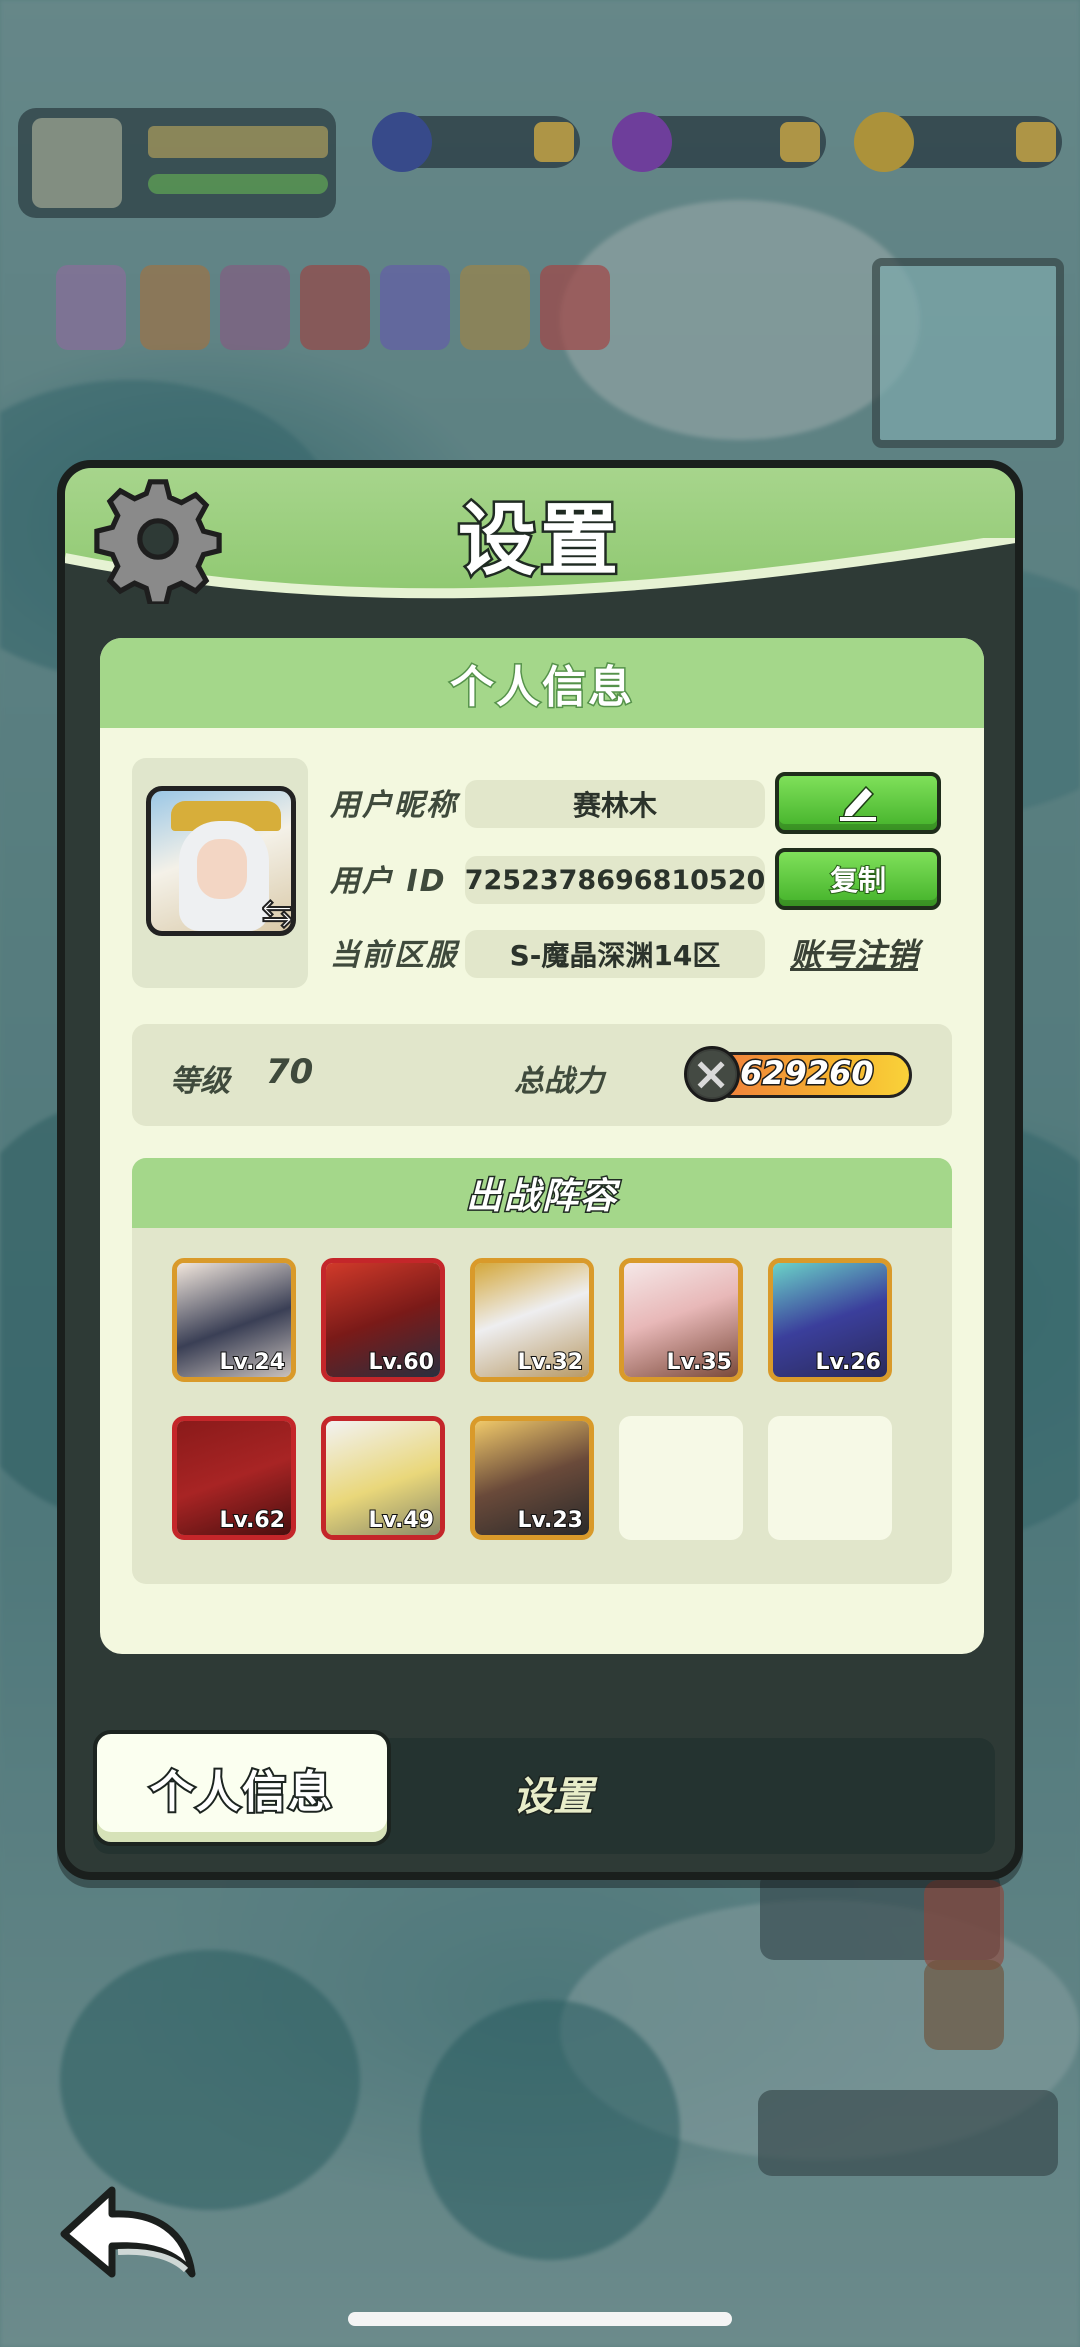 This screenshot has width=1080, height=2347. What do you see at coordinates (848, 1362) in the screenshot?
I see `hero-level: Lv.26` at bounding box center [848, 1362].